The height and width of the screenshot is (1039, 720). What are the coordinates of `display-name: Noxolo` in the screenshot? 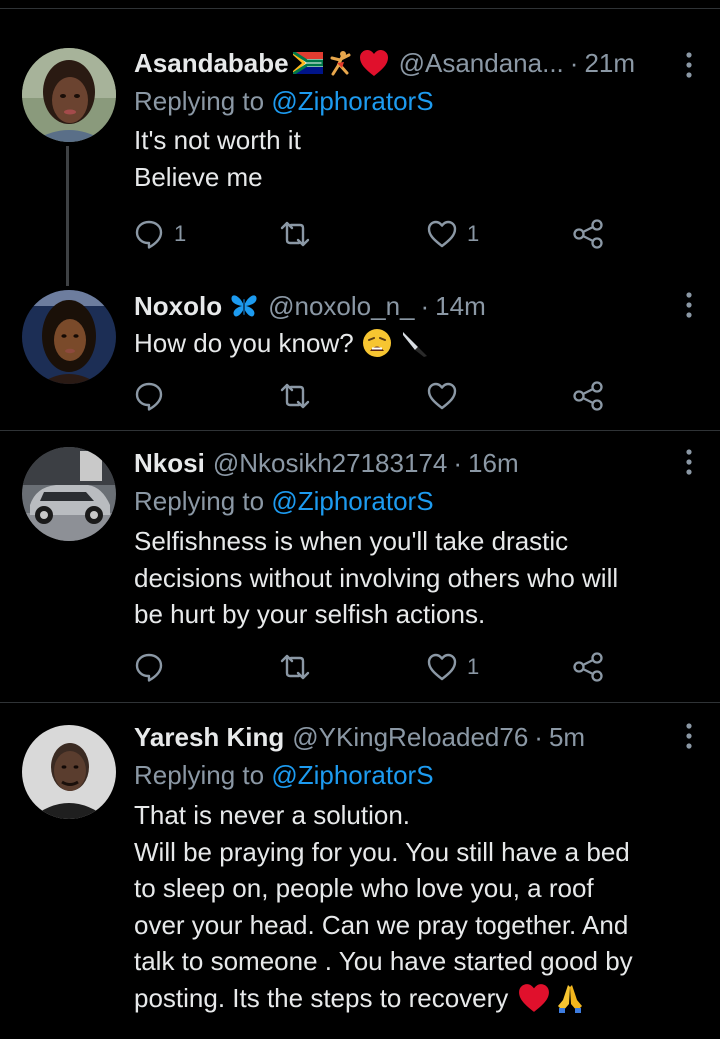 It's located at (178, 306).